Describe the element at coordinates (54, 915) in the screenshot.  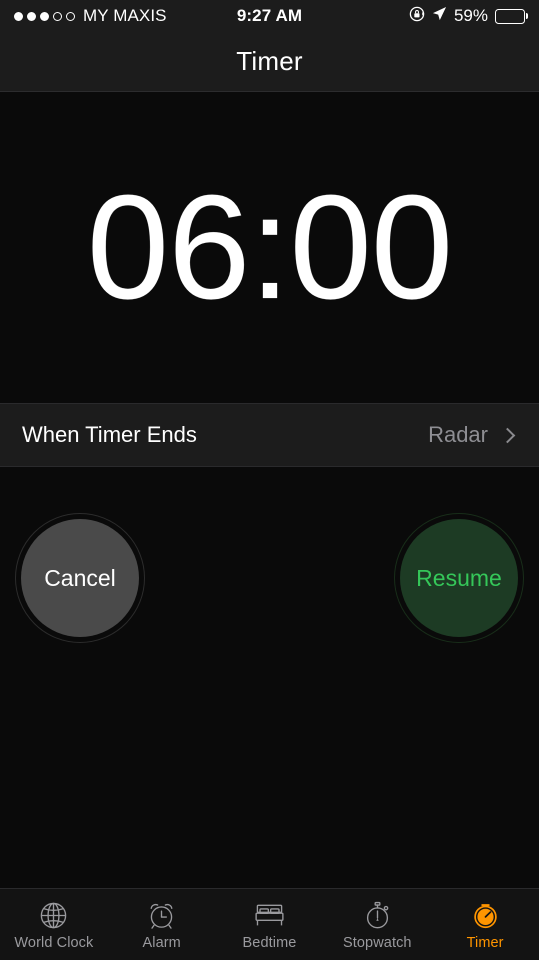
I see `globe-icon` at that location.